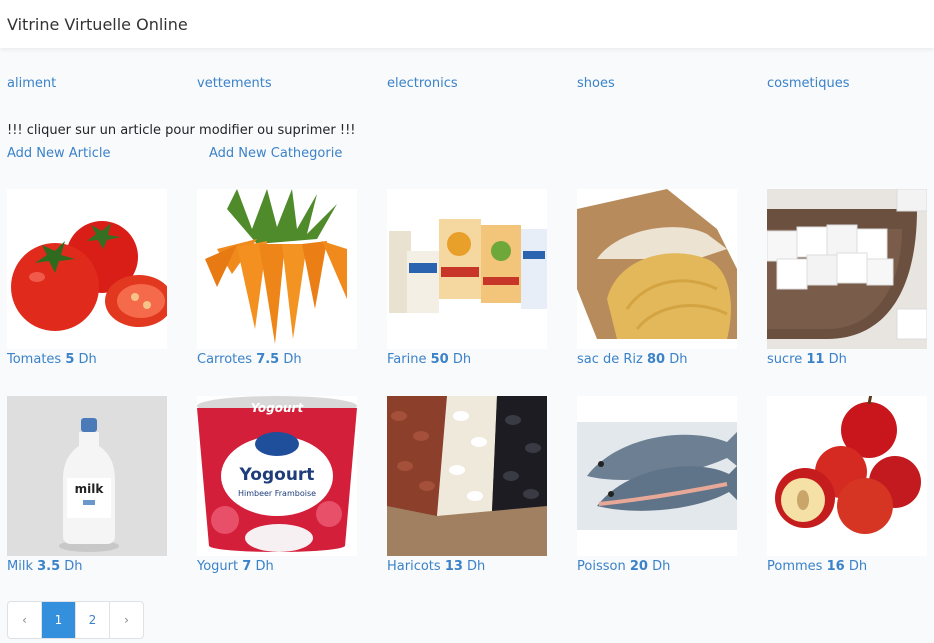  What do you see at coordinates (808, 83) in the screenshot?
I see `category-link-cosmetiques: cosmetiques` at bounding box center [808, 83].